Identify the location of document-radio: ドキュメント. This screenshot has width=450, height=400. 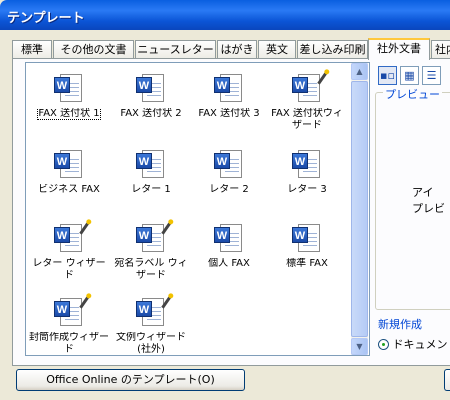
(414, 344).